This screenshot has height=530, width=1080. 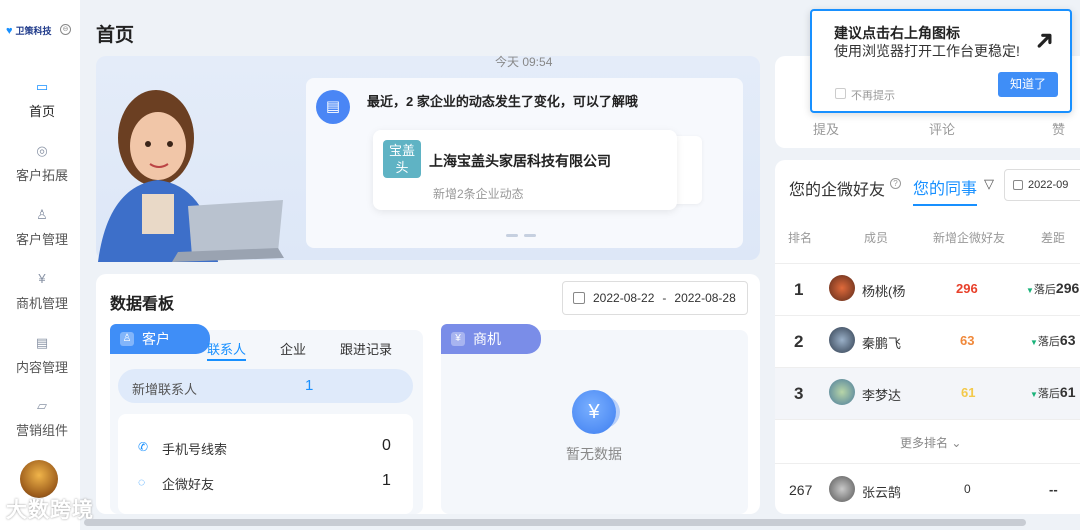 I want to click on new-contacts-label: 新增联系人, so click(x=165, y=389).